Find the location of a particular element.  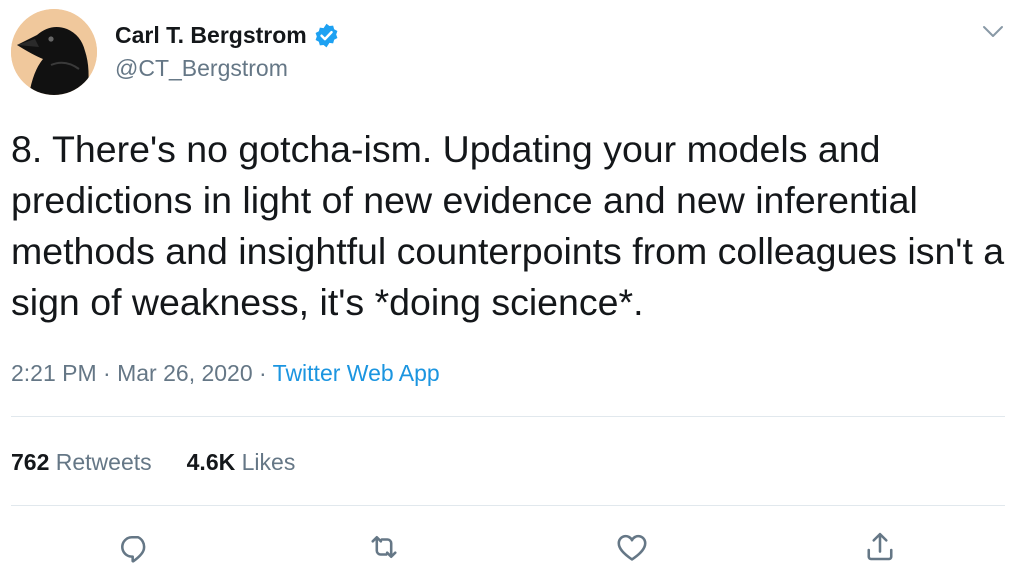

likes-label: Likes is located at coordinates (268, 462).